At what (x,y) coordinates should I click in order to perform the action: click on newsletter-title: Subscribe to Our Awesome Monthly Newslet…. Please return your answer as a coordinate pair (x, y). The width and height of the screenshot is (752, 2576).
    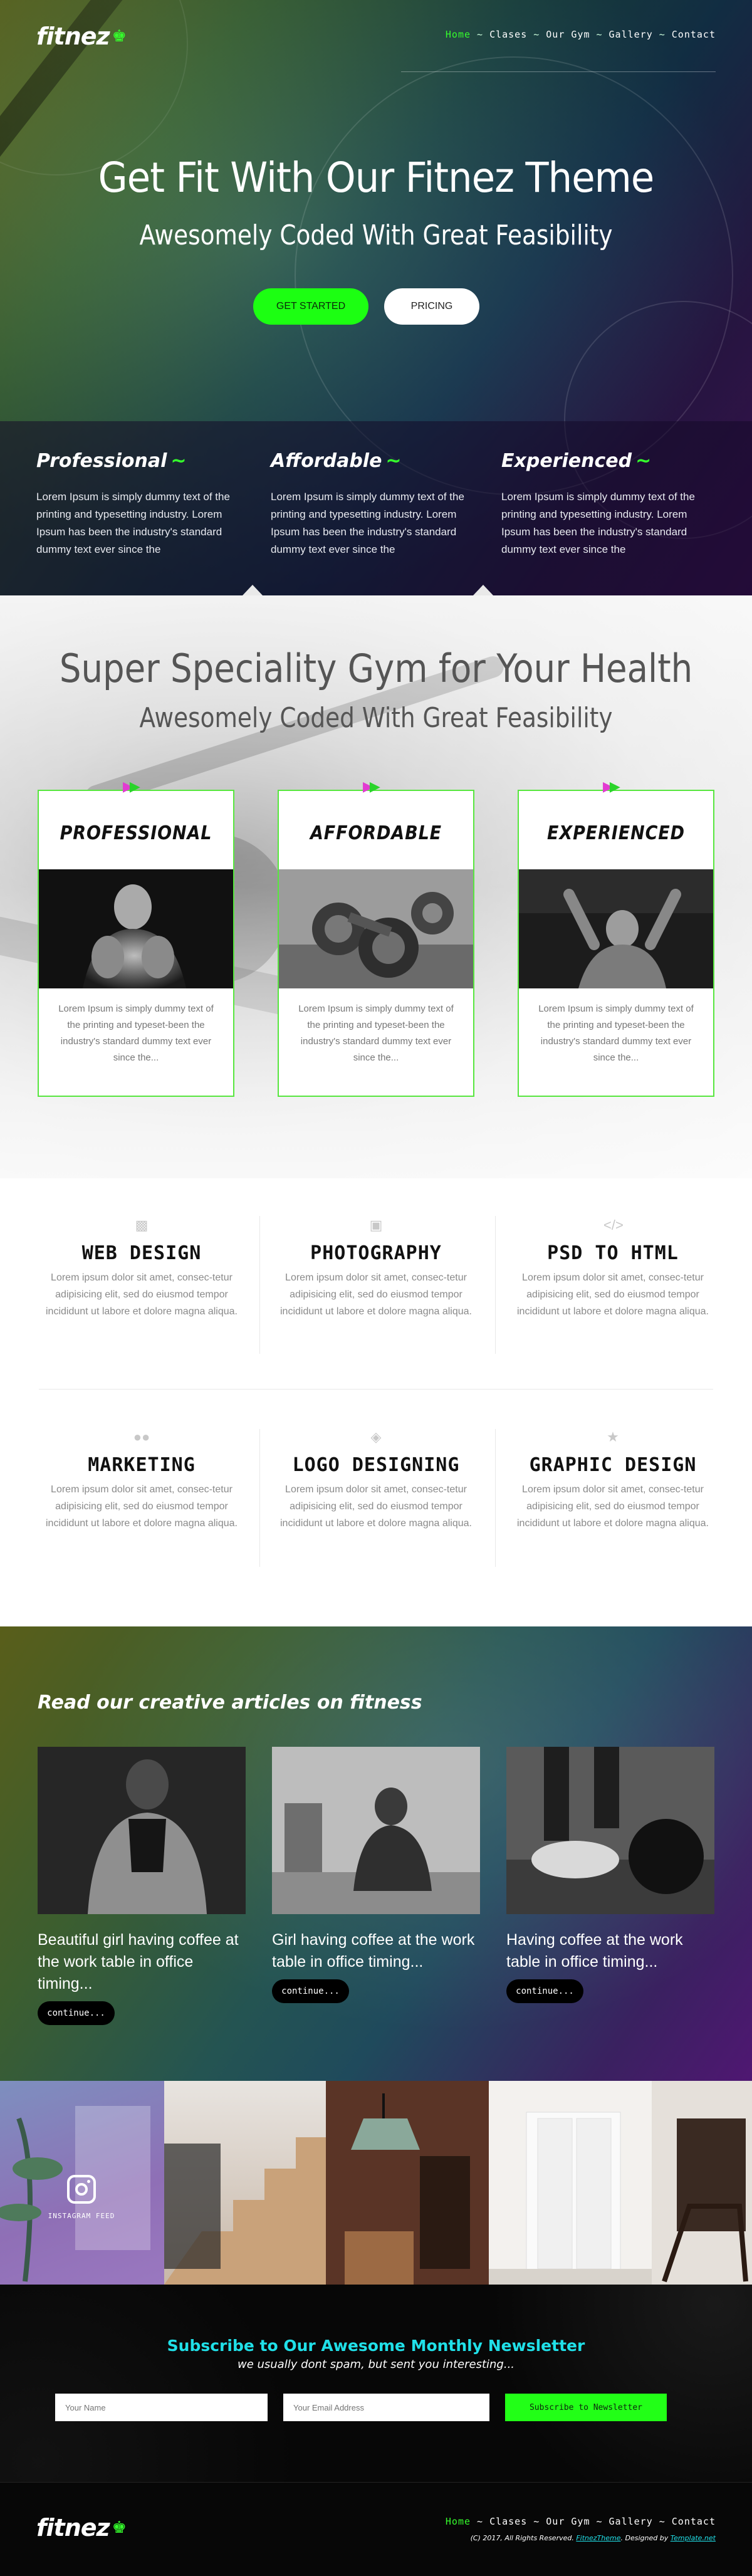
    Looking at the image, I should click on (376, 2346).